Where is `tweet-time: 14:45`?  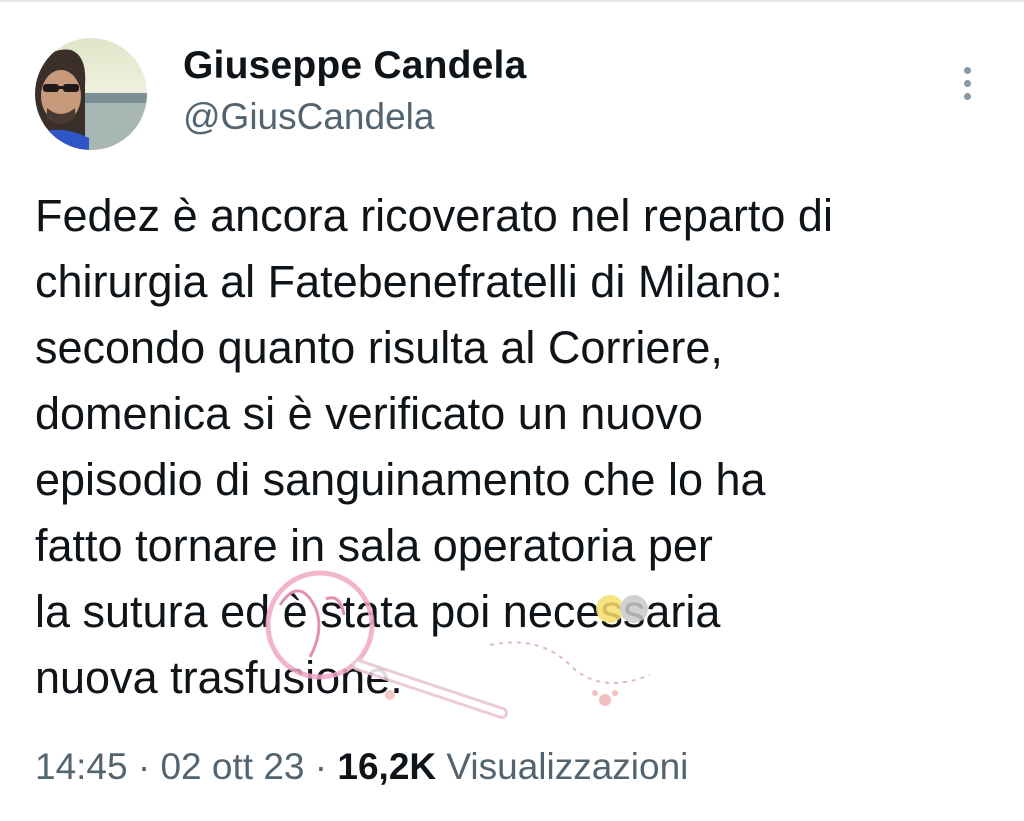
tweet-time: 14:45 is located at coordinates (81, 766).